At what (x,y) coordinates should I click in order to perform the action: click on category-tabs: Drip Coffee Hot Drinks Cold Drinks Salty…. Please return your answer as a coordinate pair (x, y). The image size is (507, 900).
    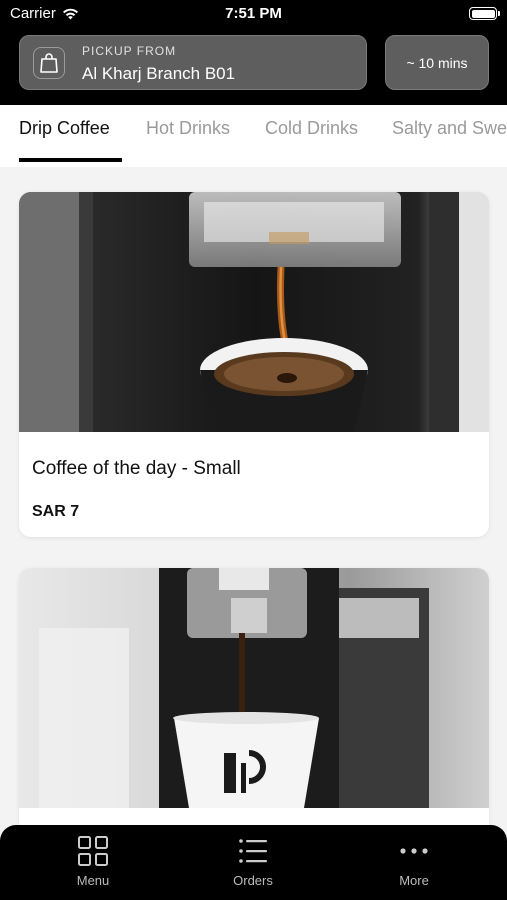
    Looking at the image, I should click on (253, 136).